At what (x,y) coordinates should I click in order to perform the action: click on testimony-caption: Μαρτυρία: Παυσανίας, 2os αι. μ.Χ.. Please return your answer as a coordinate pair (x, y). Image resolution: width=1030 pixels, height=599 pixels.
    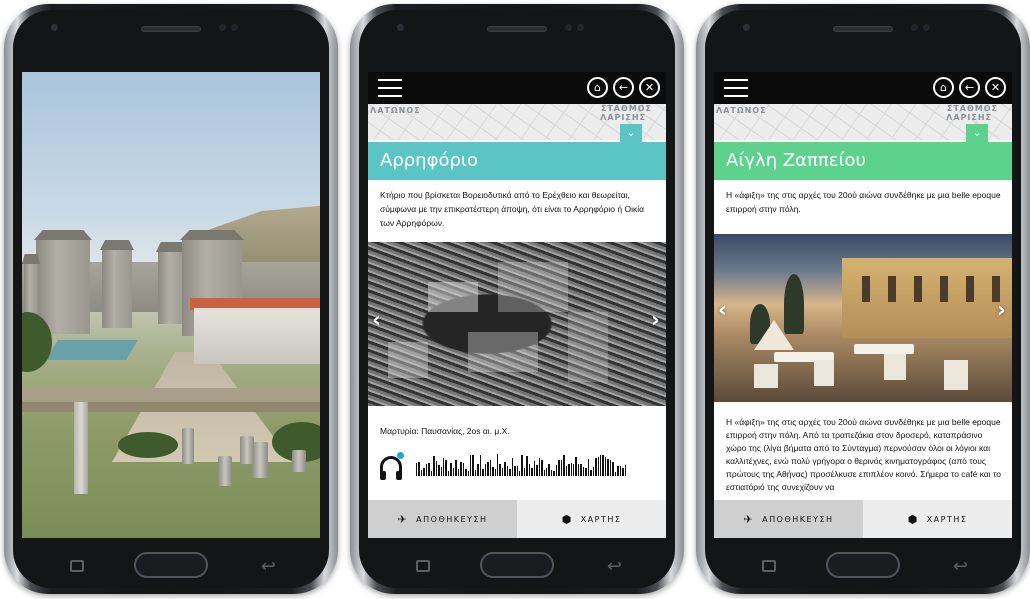
    Looking at the image, I should click on (445, 431).